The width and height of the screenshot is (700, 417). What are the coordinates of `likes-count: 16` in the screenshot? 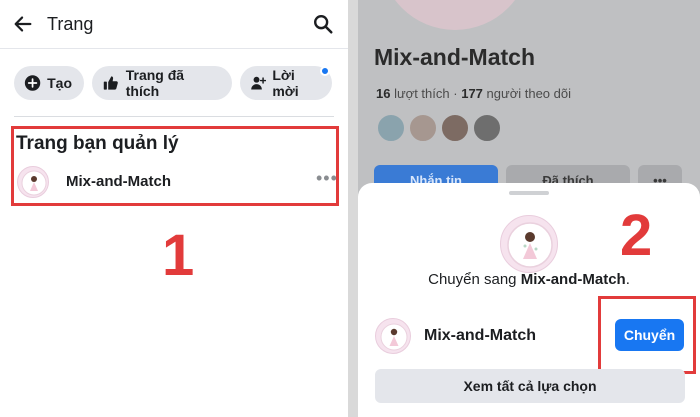 It's located at (383, 93).